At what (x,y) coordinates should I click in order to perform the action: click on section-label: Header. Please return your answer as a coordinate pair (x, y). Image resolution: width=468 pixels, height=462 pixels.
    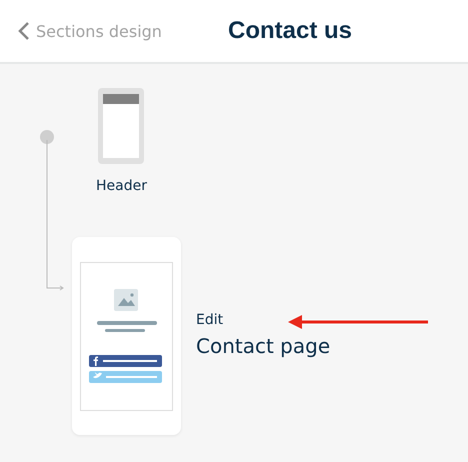
    Looking at the image, I should click on (121, 186).